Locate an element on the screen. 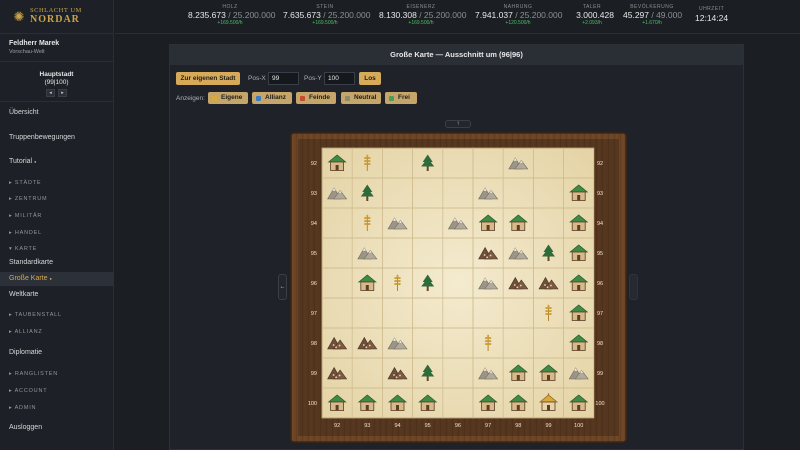 This screenshot has height=450, width=800. nav-section-cities: ▸ STÄDTE is located at coordinates (57, 183).